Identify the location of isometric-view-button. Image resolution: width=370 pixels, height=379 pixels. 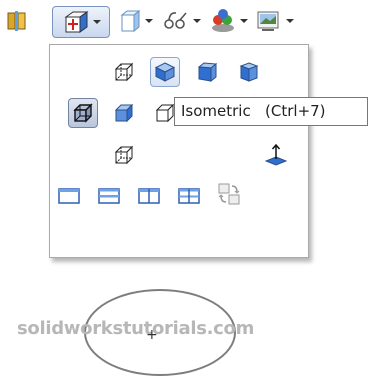
(165, 72).